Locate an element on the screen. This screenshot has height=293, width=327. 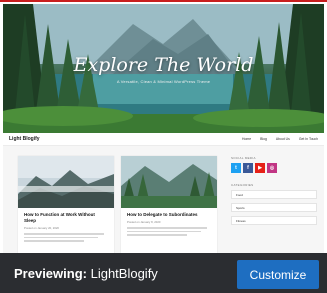
instagram-icon: ◎ is located at coordinates (272, 168).